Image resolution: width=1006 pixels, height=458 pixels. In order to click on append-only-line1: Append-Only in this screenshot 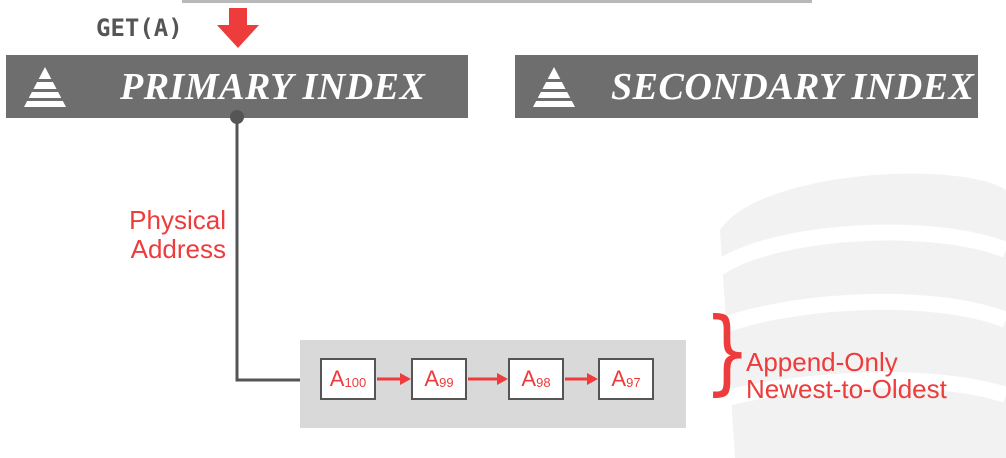, I will do `click(822, 362)`.